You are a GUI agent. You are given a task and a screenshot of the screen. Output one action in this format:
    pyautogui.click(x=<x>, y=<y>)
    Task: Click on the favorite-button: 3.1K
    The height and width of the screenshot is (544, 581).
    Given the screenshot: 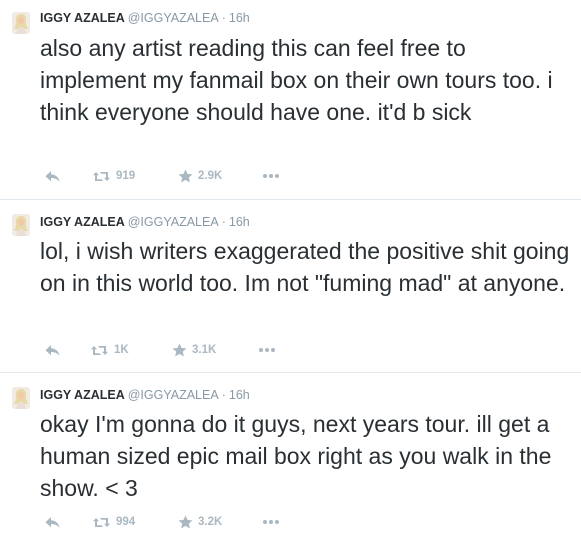 What is the action you would take?
    pyautogui.click(x=194, y=350)
    